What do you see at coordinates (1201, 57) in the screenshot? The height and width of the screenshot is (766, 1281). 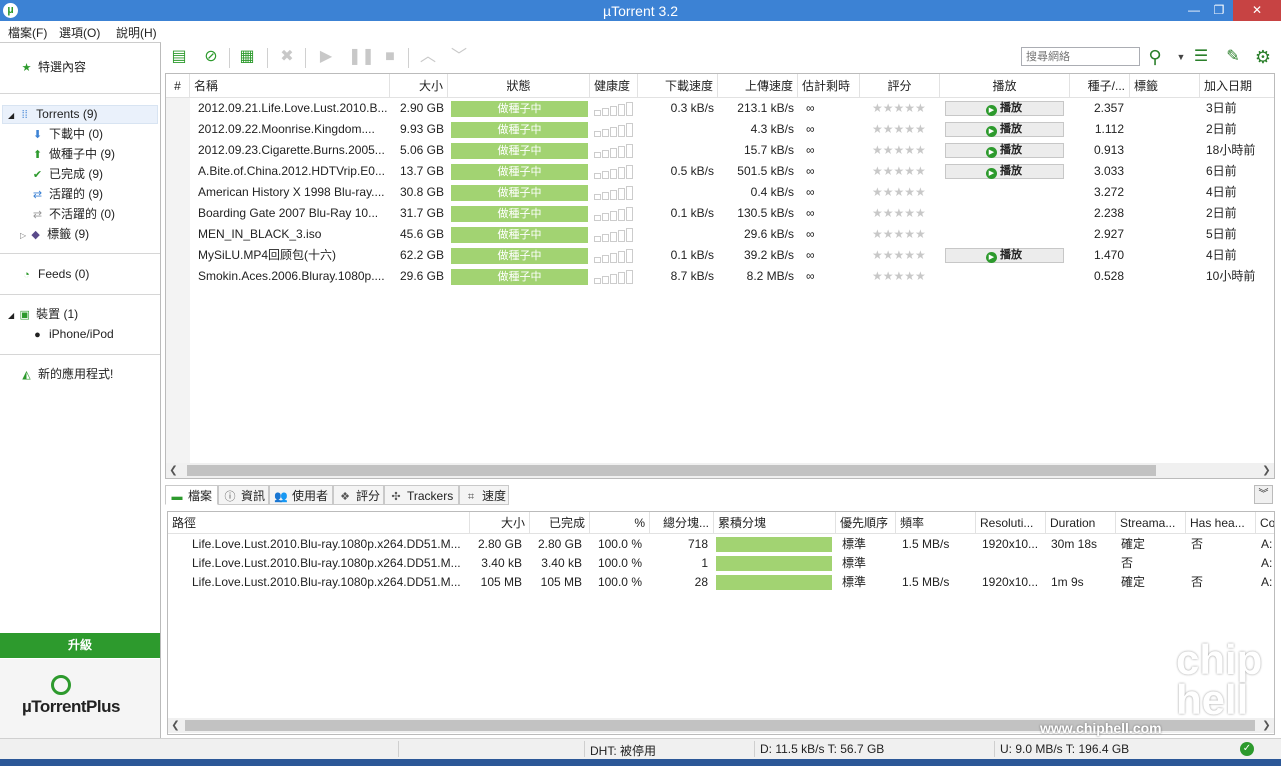 I see `list-view-icon: ☰` at bounding box center [1201, 57].